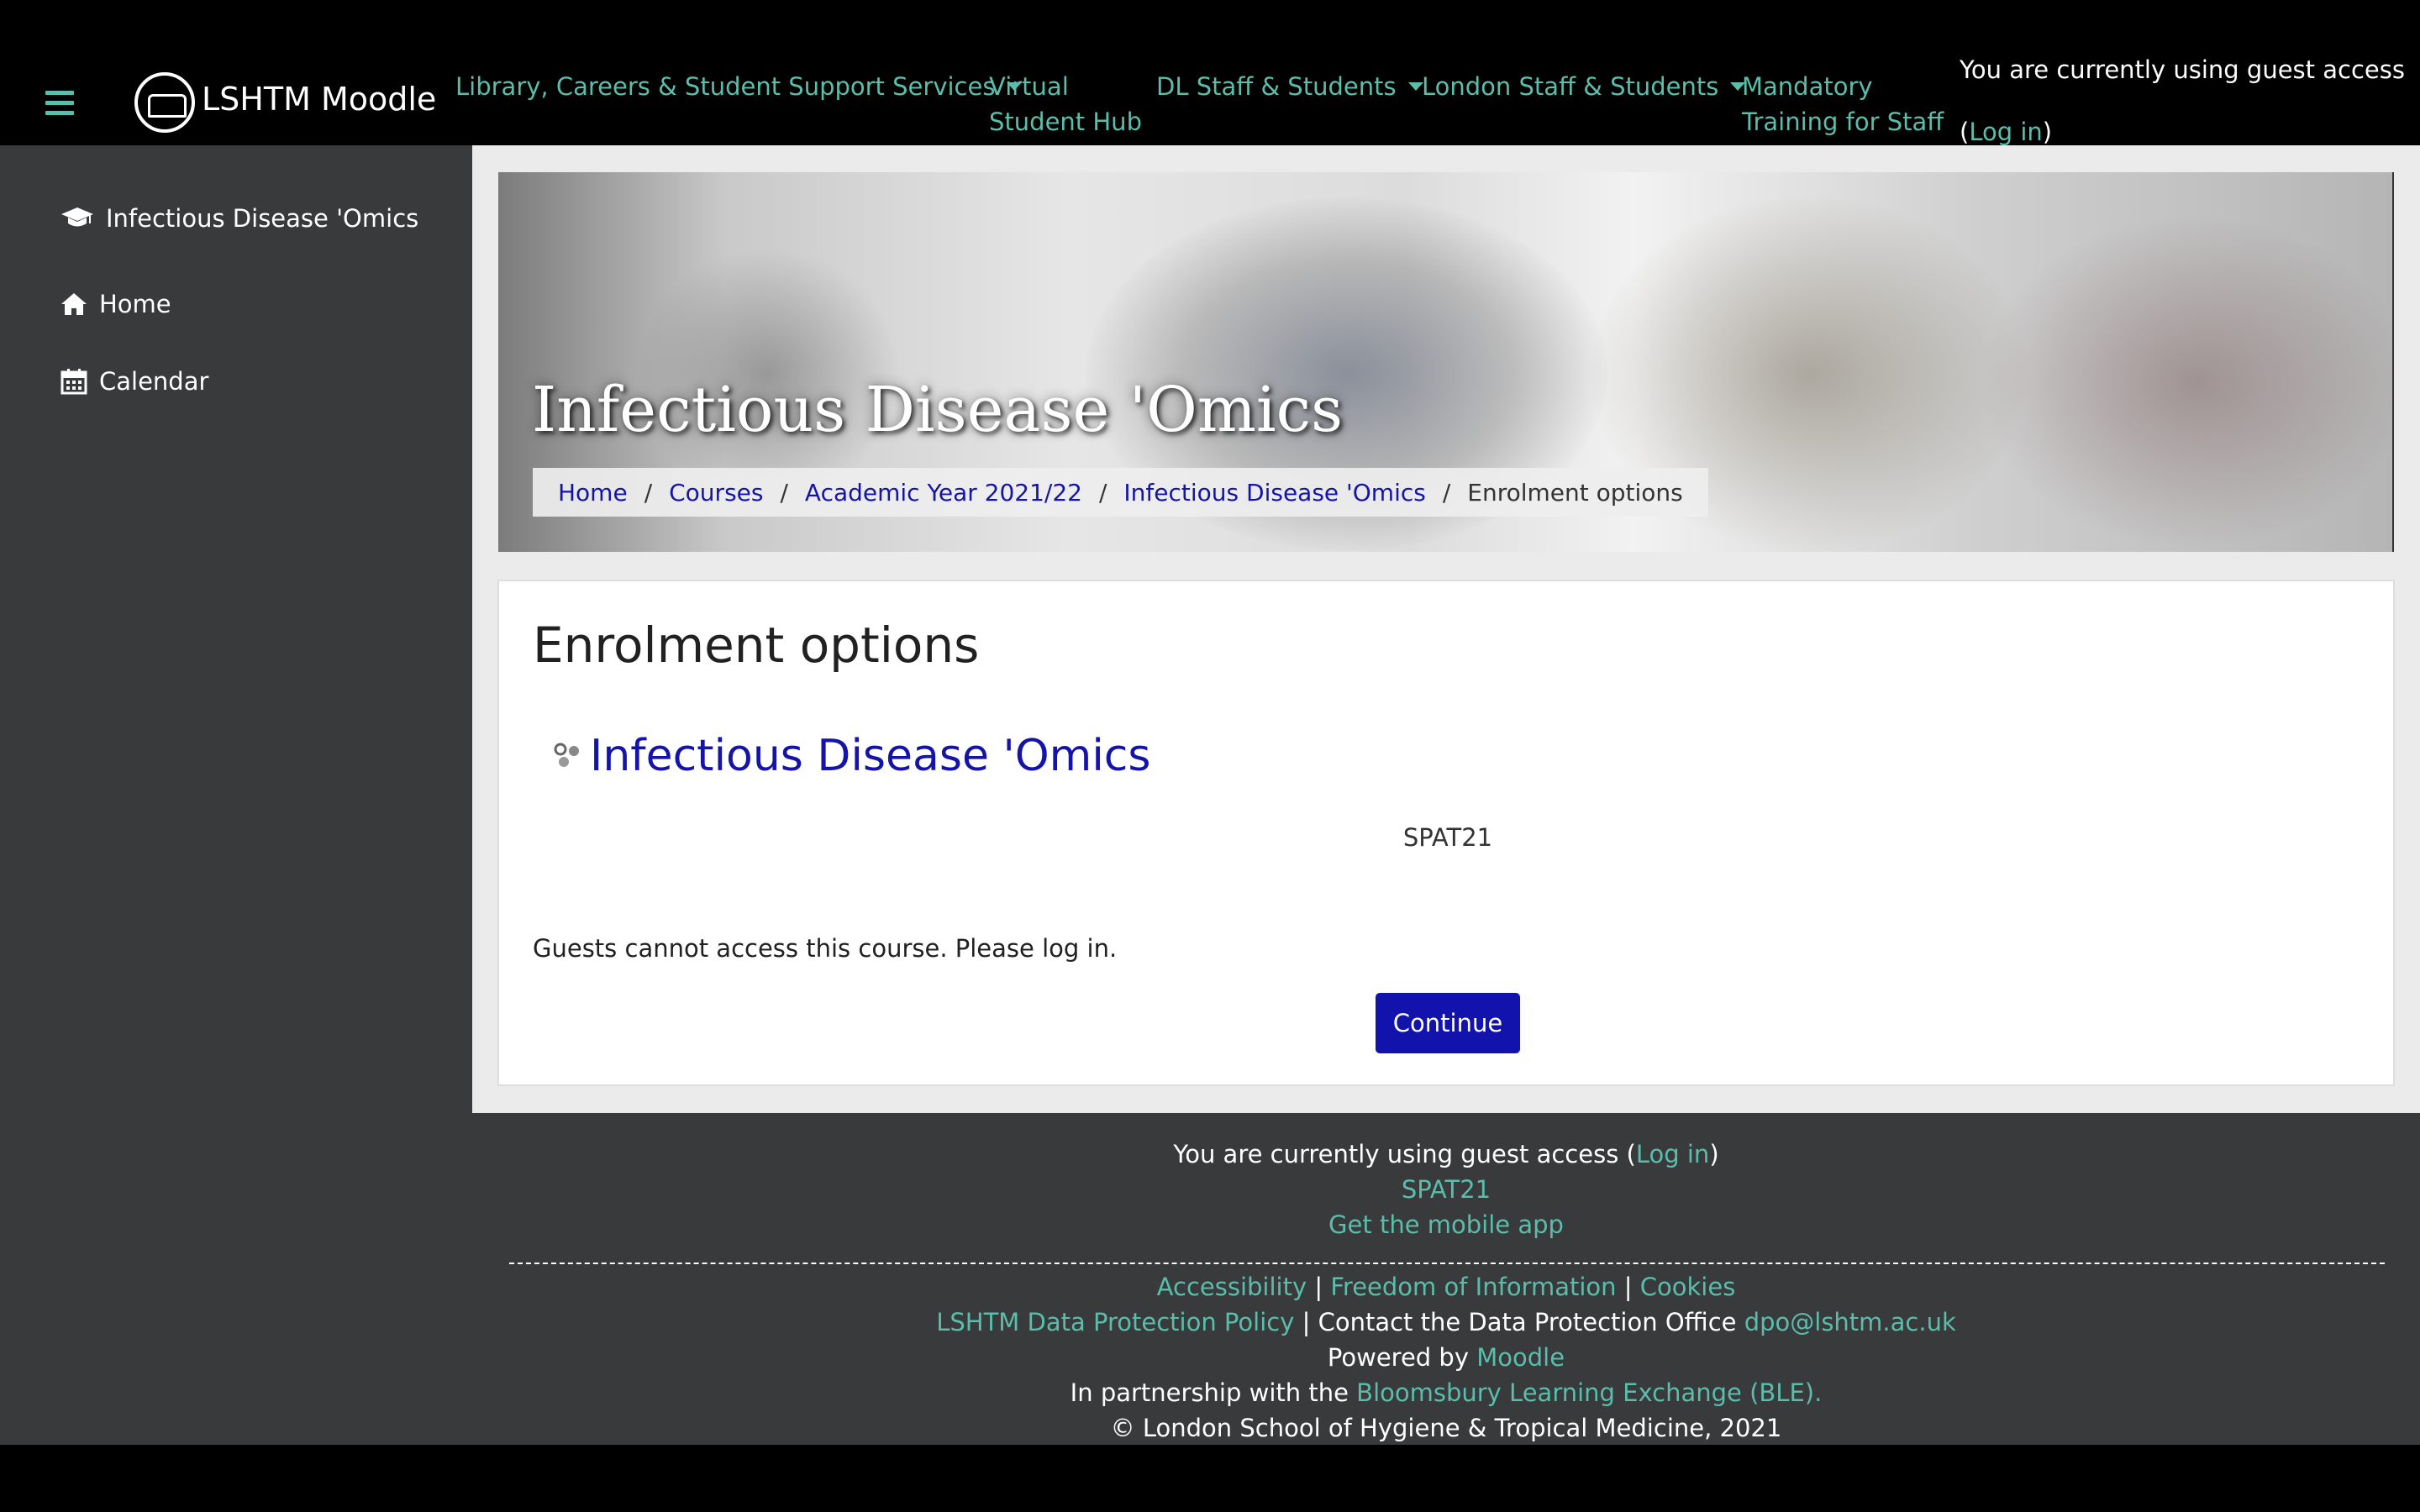 This screenshot has width=2420, height=1512. I want to click on footer-mobile-line: Get the mobile app, so click(1446, 1224).